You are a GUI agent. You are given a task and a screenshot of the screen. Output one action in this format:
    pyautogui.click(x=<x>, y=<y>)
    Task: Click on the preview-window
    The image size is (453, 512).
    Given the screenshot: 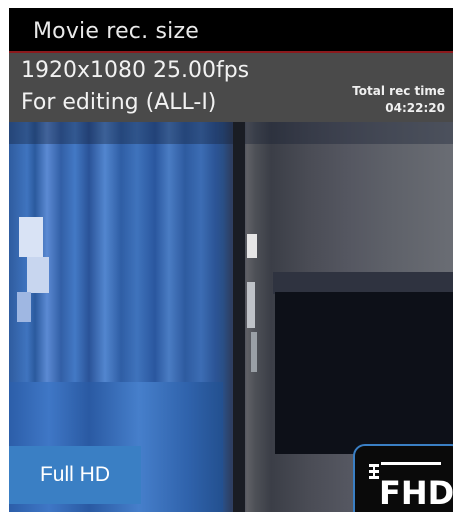 What is the action you would take?
    pyautogui.click(x=364, y=373)
    